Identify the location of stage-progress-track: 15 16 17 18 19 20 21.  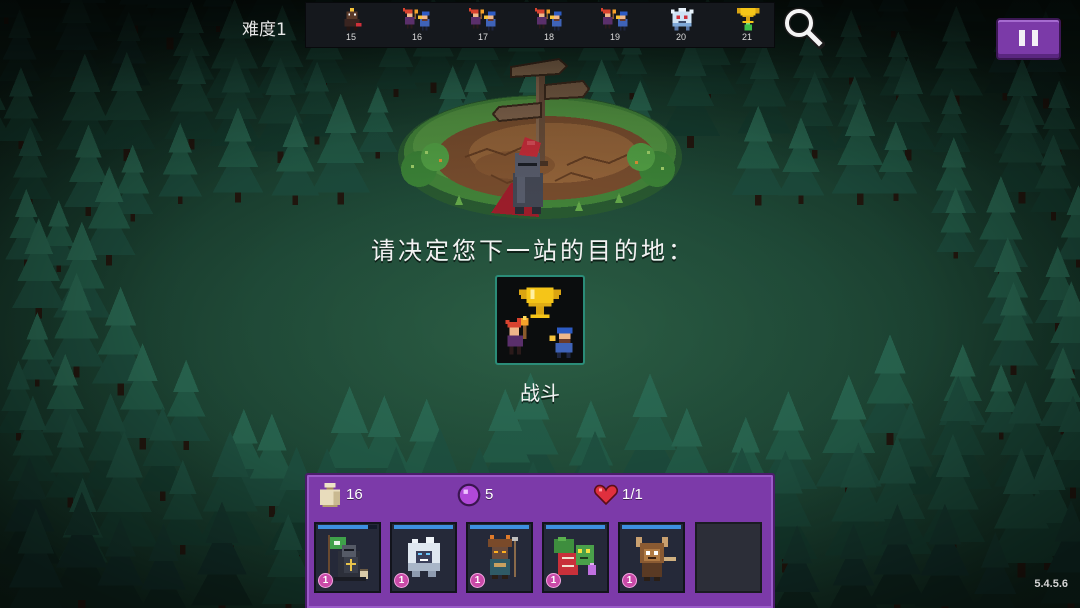
(540, 25).